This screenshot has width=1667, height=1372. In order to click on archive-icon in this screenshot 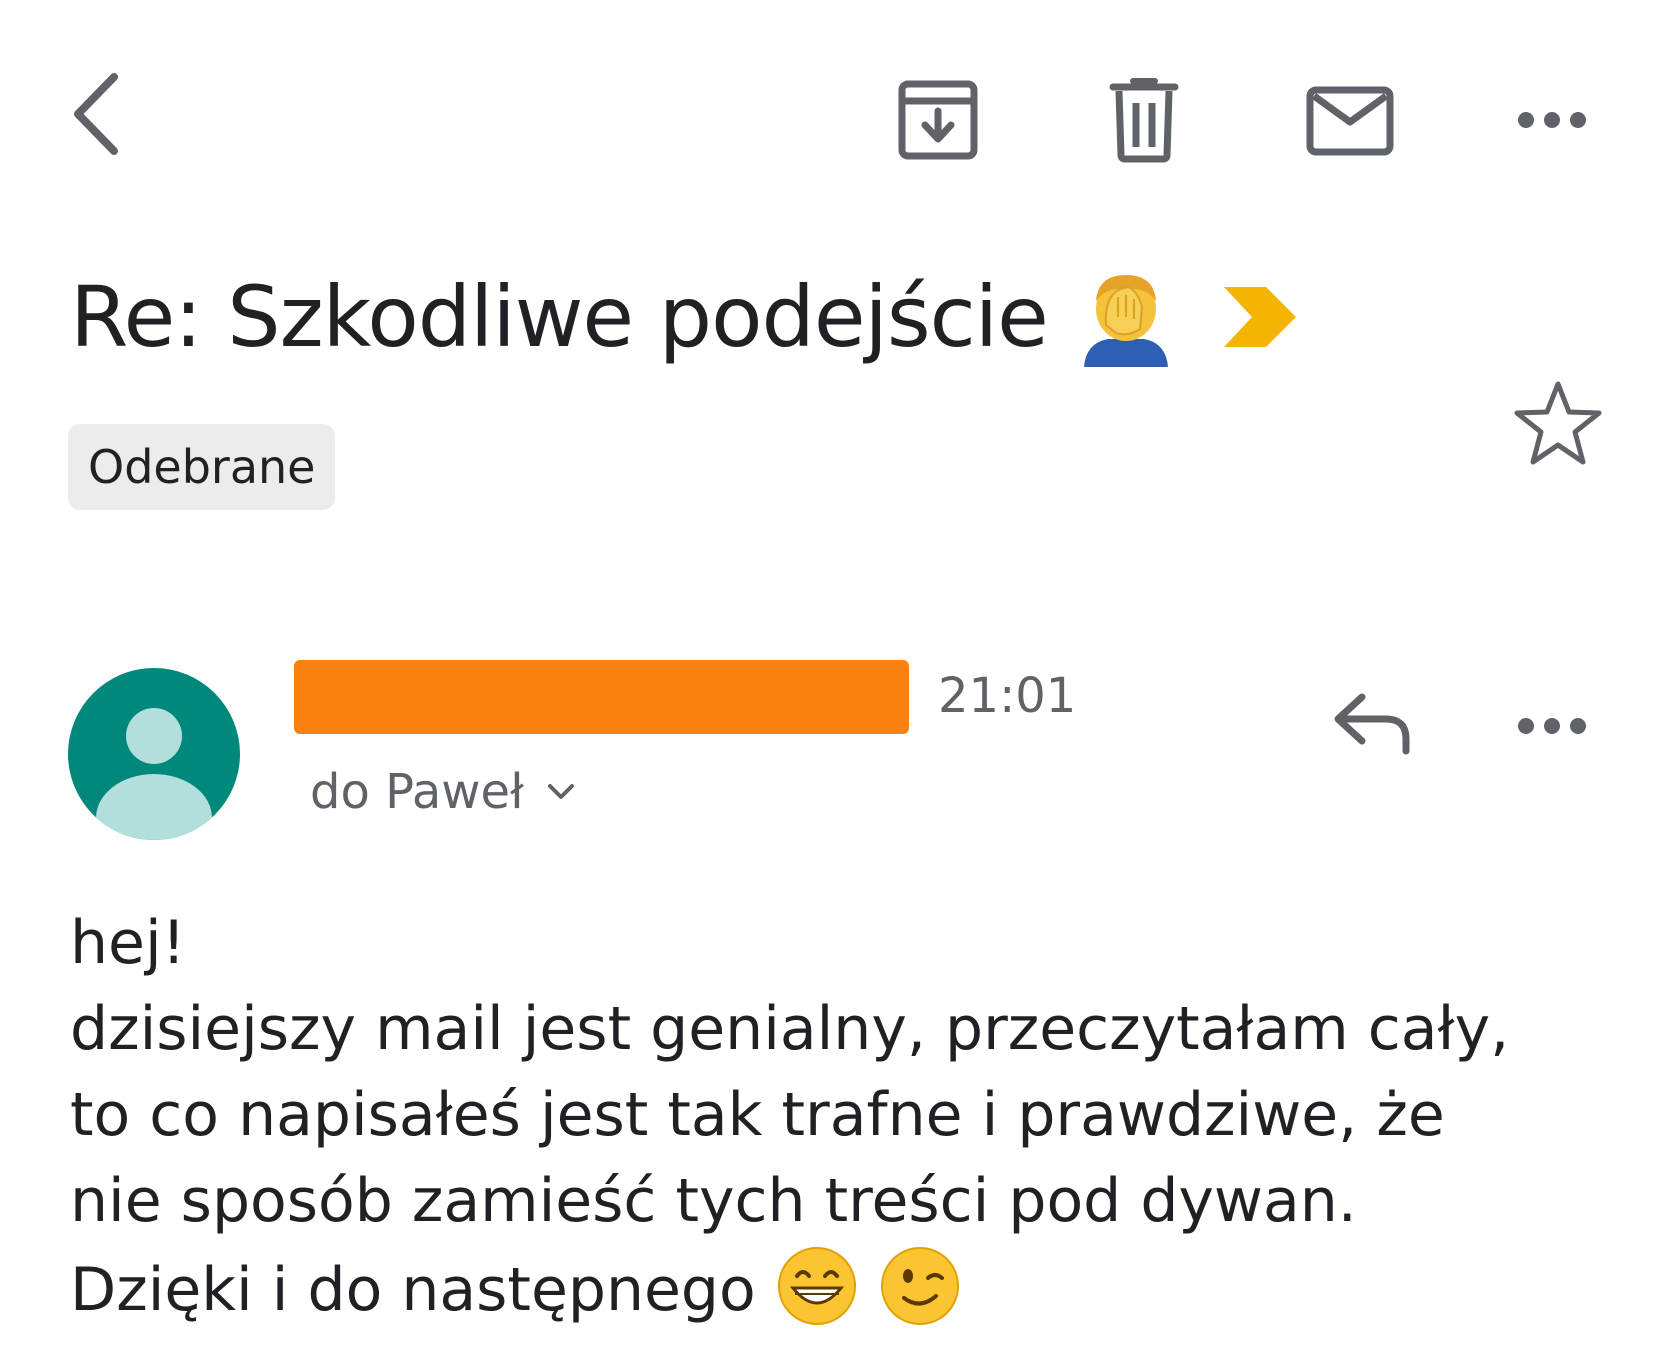, I will do `click(938, 120)`.